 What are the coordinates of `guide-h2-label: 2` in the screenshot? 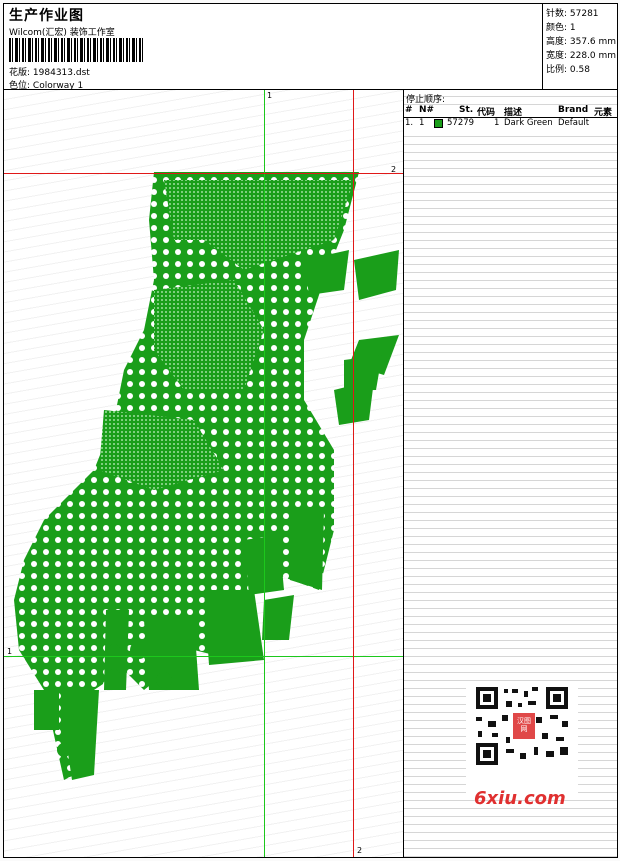 It's located at (394, 169).